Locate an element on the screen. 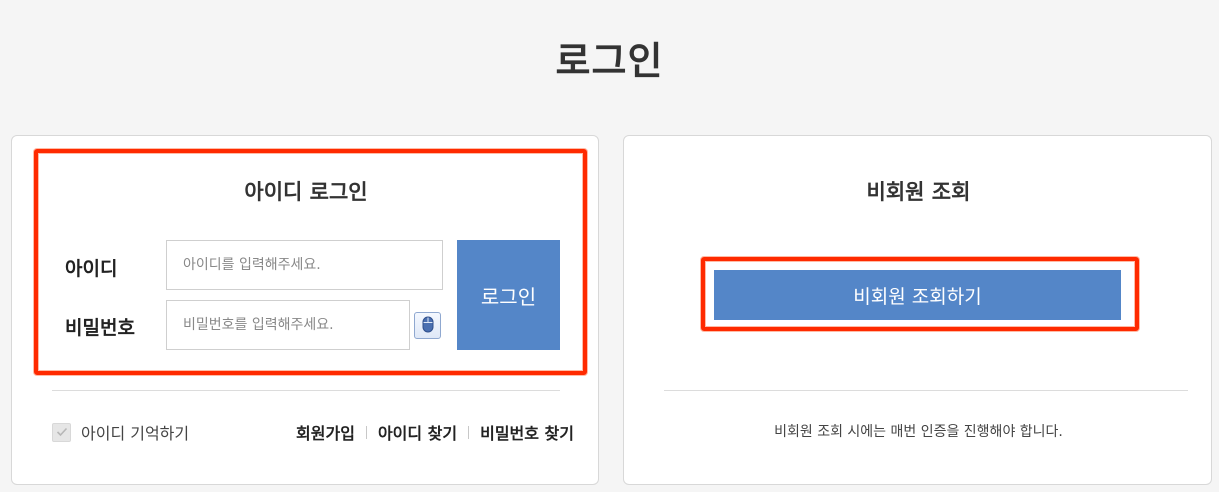  member-login-divider is located at coordinates (306, 390).